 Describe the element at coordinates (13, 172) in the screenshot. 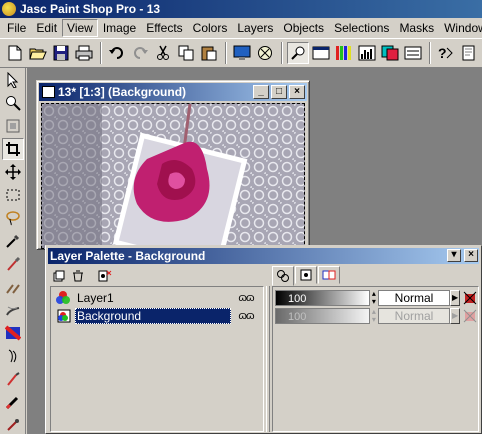

I see `mover-tool-icon` at that location.